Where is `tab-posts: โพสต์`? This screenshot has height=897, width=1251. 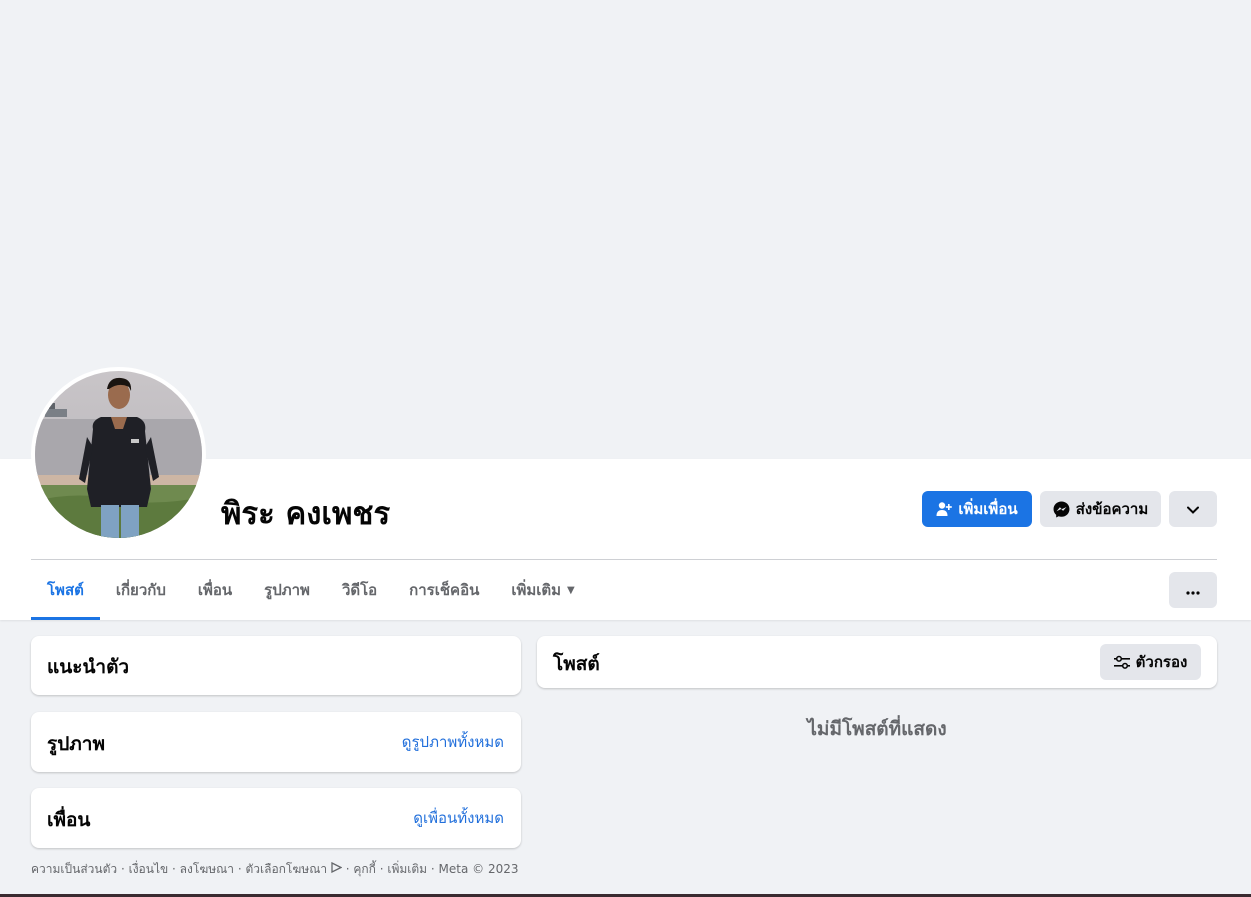 tab-posts: โพสต์ is located at coordinates (65, 590).